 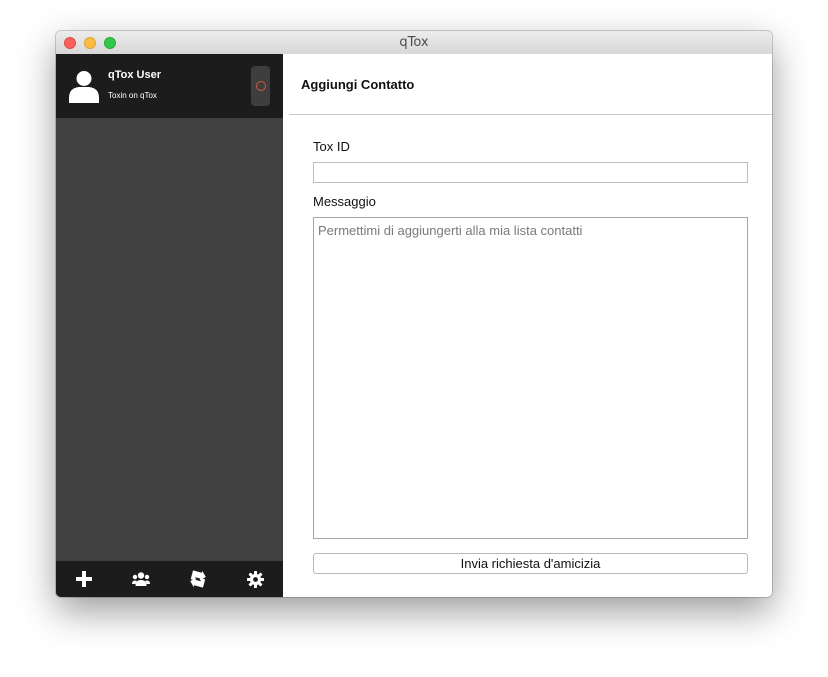 What do you see at coordinates (84, 86) in the screenshot?
I see `avatar-icon` at bounding box center [84, 86].